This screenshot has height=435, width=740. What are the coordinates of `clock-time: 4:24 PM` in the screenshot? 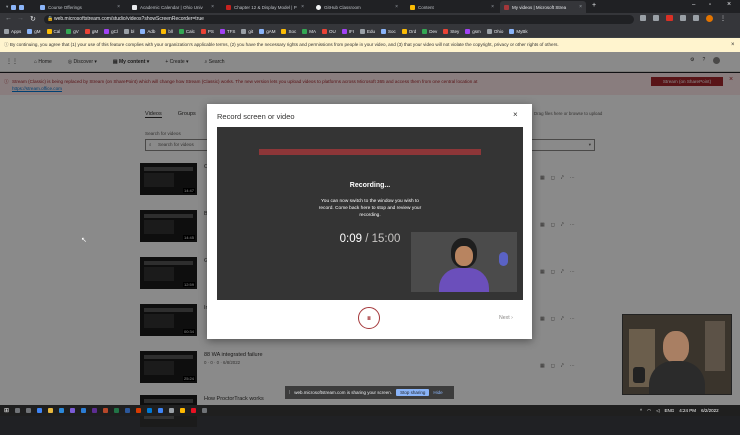 It's located at (687, 411).